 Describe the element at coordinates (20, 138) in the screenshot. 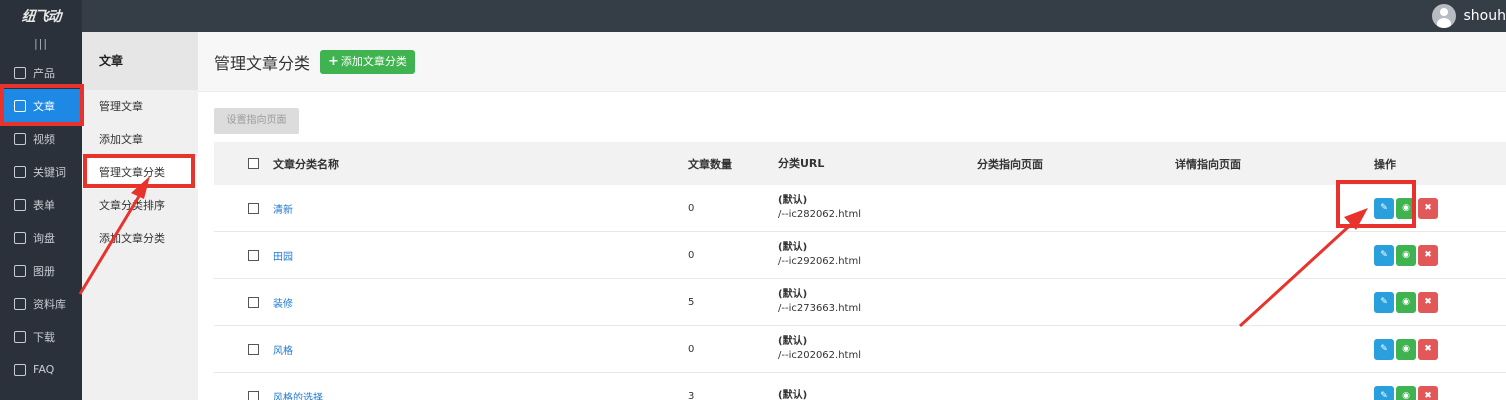

I see `play-icon` at that location.